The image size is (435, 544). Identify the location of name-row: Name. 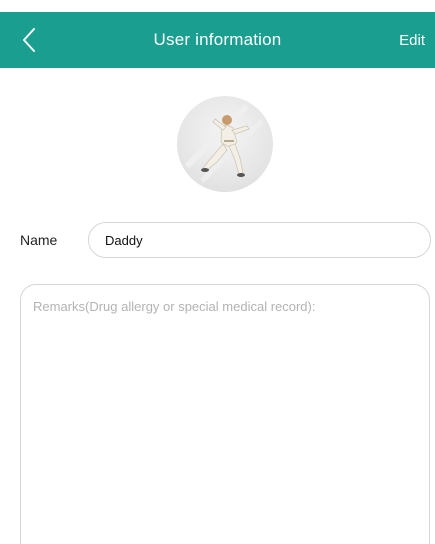
(217, 240).